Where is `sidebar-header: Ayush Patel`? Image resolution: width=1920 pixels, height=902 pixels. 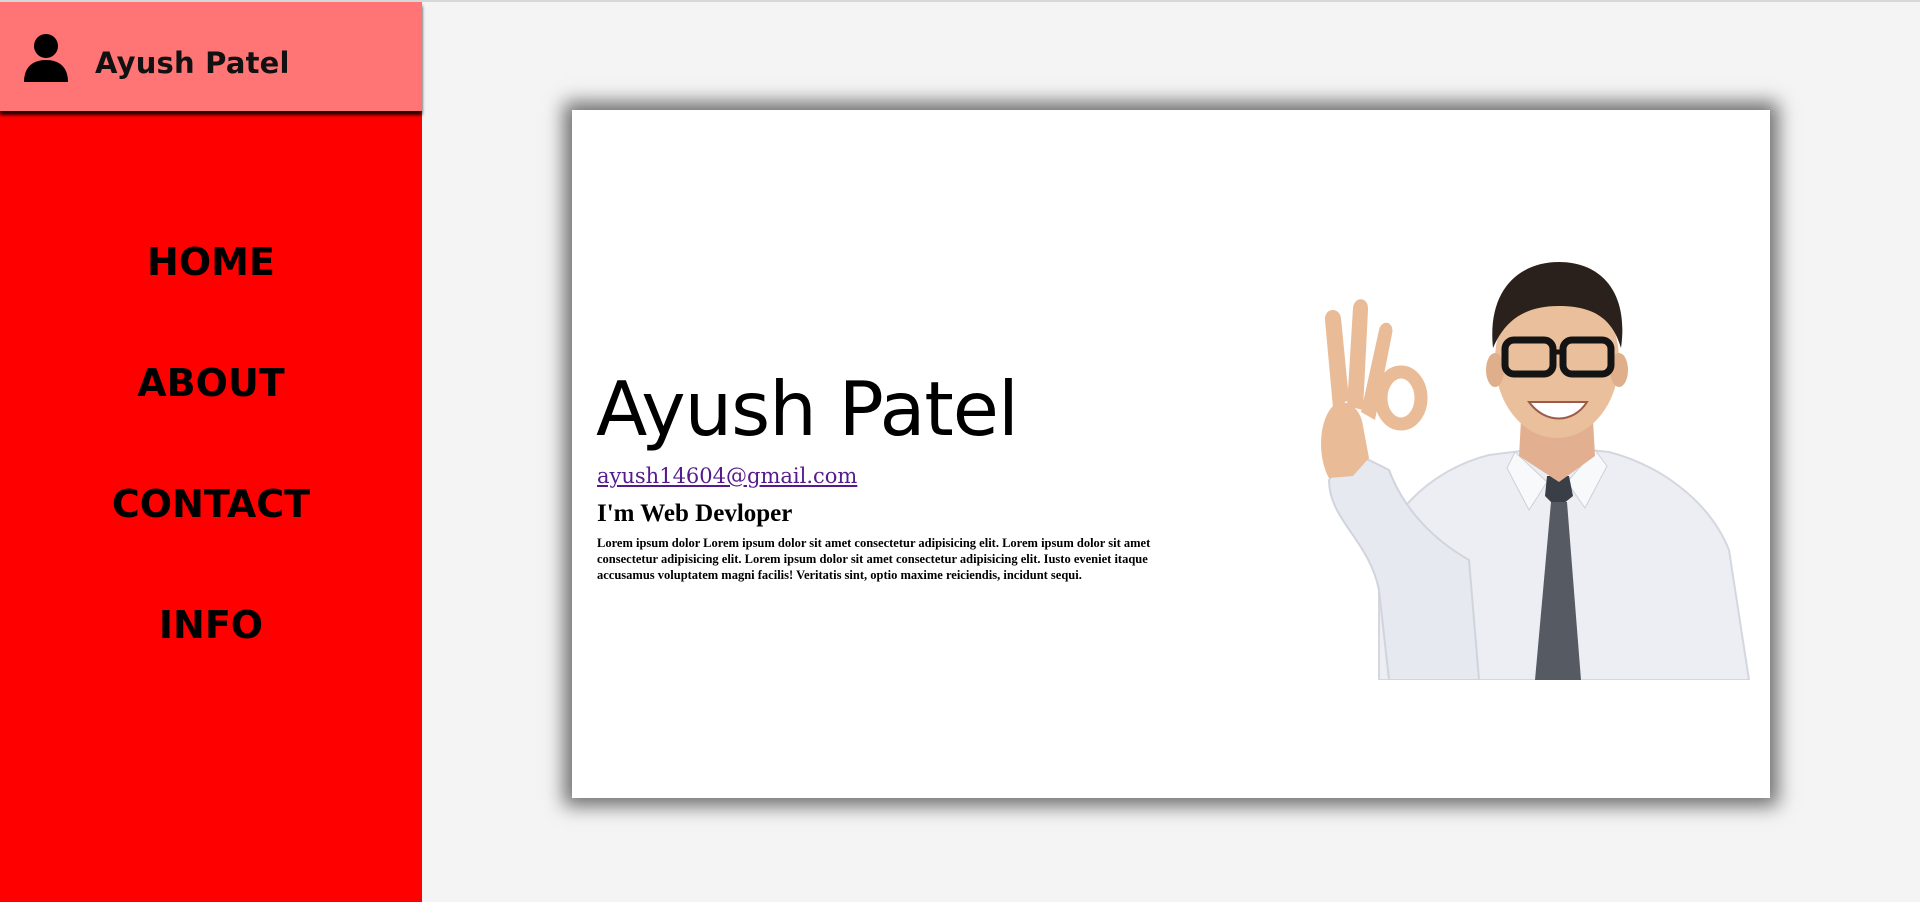 sidebar-header: Ayush Patel is located at coordinates (211, 56).